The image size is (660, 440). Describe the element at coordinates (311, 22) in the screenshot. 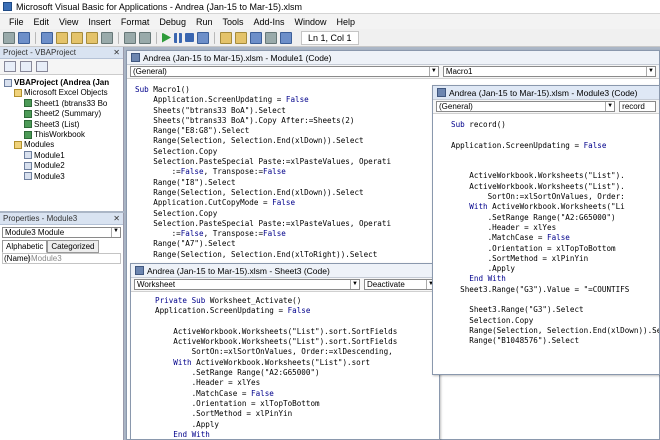

I see `menu-window: Window` at that location.